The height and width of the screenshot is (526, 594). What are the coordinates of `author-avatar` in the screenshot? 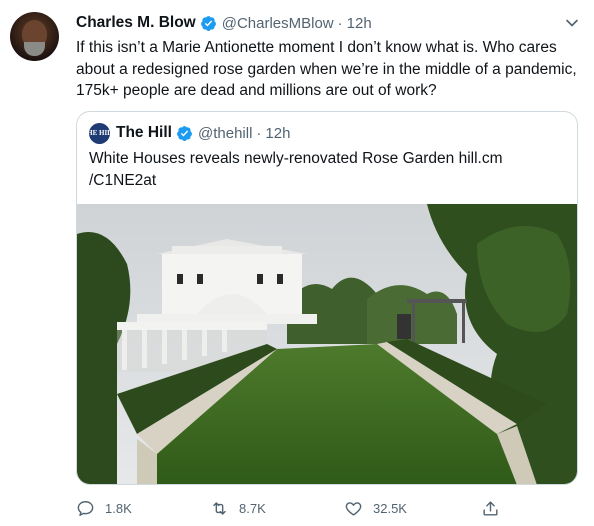 It's located at (34, 36).